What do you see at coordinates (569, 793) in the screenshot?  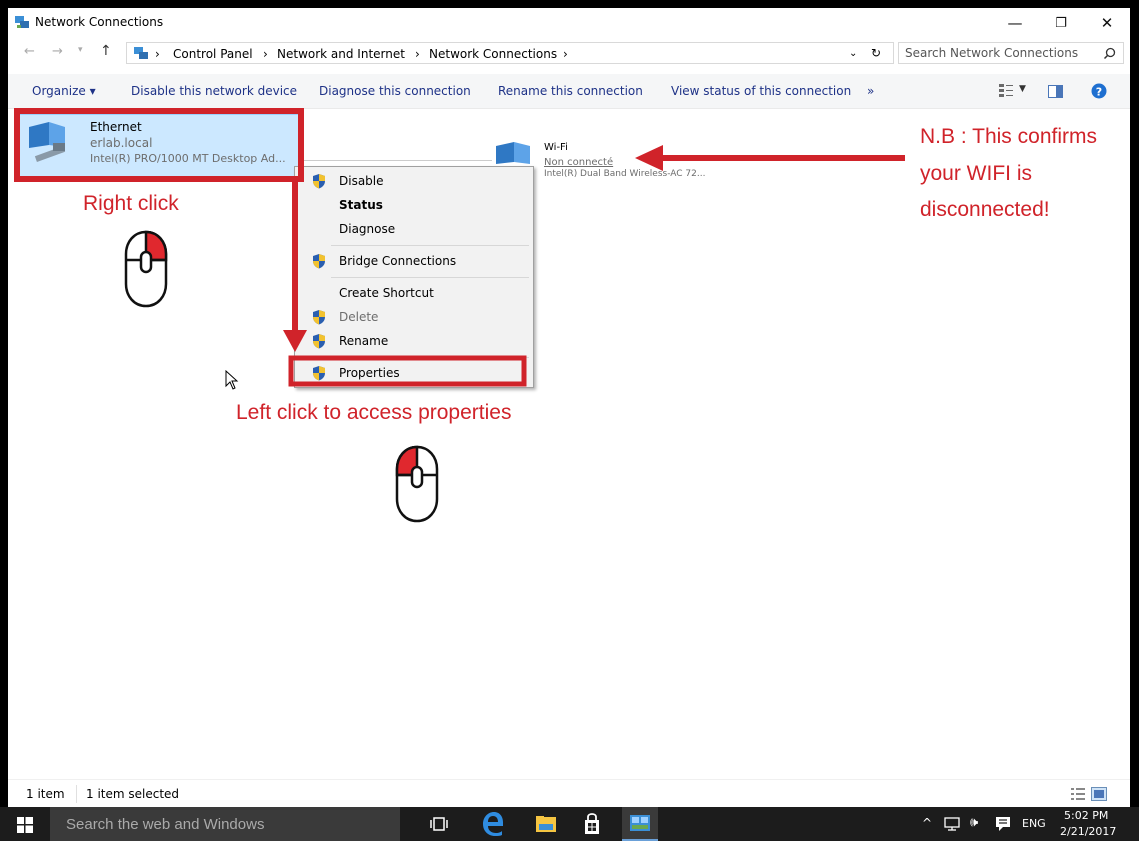 I see `status-bar: 1 item 1 item selected` at bounding box center [569, 793].